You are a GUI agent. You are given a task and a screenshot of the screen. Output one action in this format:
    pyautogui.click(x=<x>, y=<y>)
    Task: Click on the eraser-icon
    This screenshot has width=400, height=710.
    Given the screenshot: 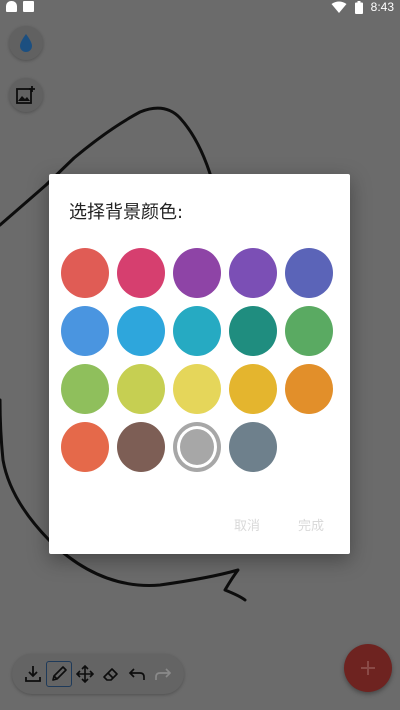 What is the action you would take?
    pyautogui.click(x=110, y=674)
    